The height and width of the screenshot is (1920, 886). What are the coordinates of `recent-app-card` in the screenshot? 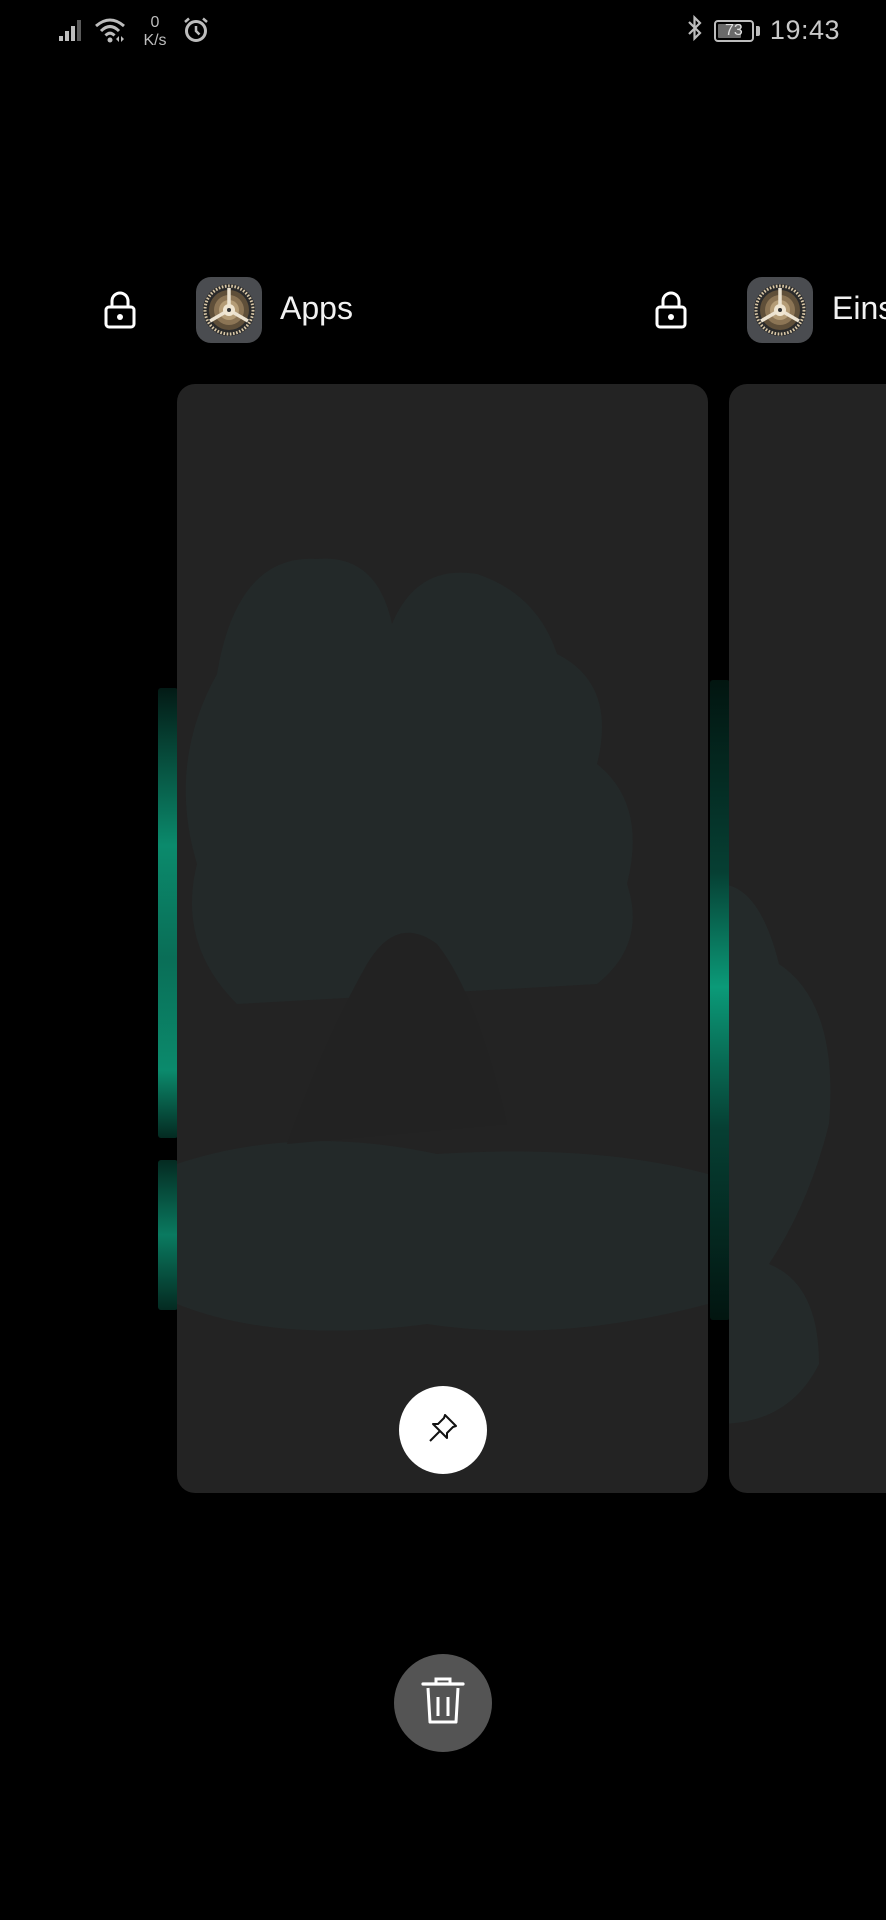 It's located at (807, 938).